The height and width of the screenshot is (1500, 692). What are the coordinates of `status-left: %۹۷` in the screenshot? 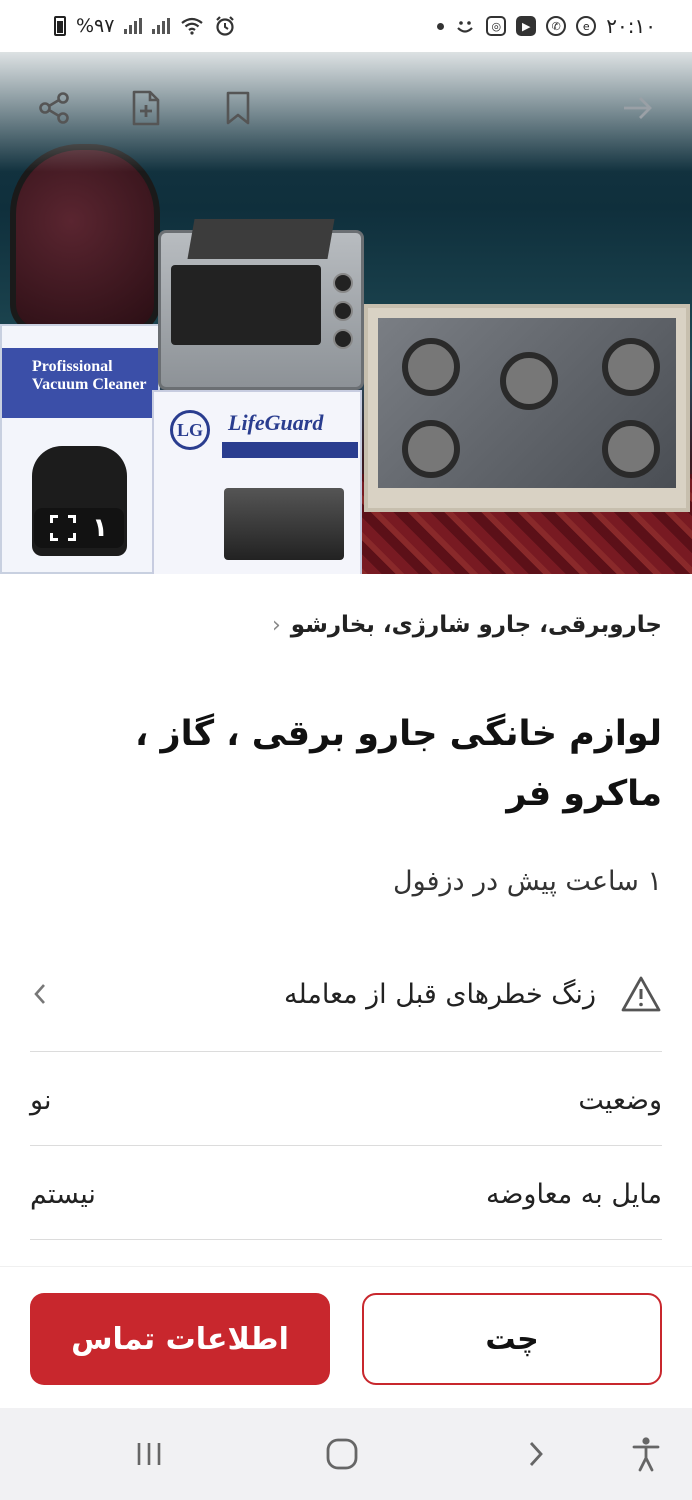 It's located at (145, 26).